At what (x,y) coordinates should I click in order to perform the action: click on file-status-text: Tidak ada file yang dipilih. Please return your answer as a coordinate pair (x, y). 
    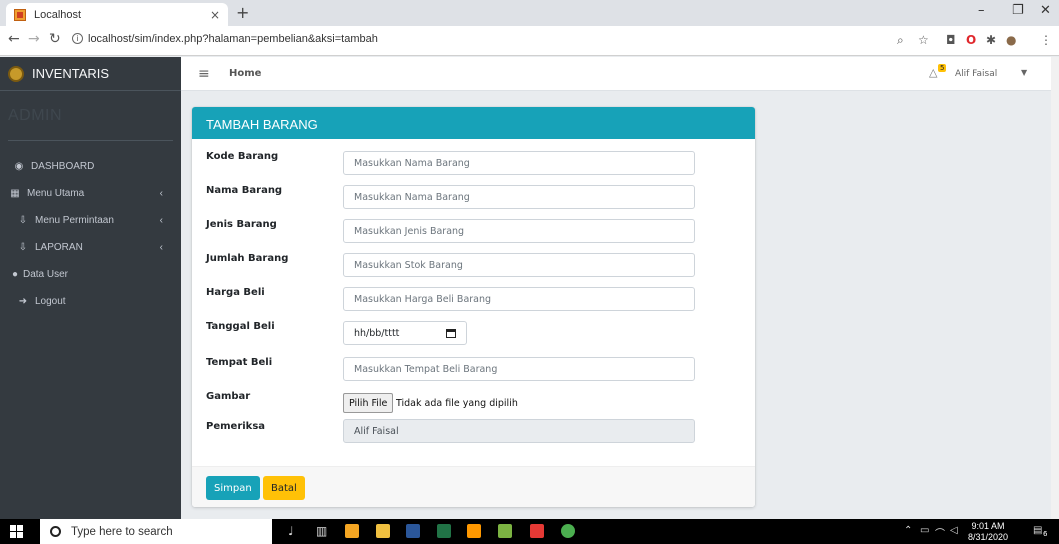
    Looking at the image, I should click on (457, 403).